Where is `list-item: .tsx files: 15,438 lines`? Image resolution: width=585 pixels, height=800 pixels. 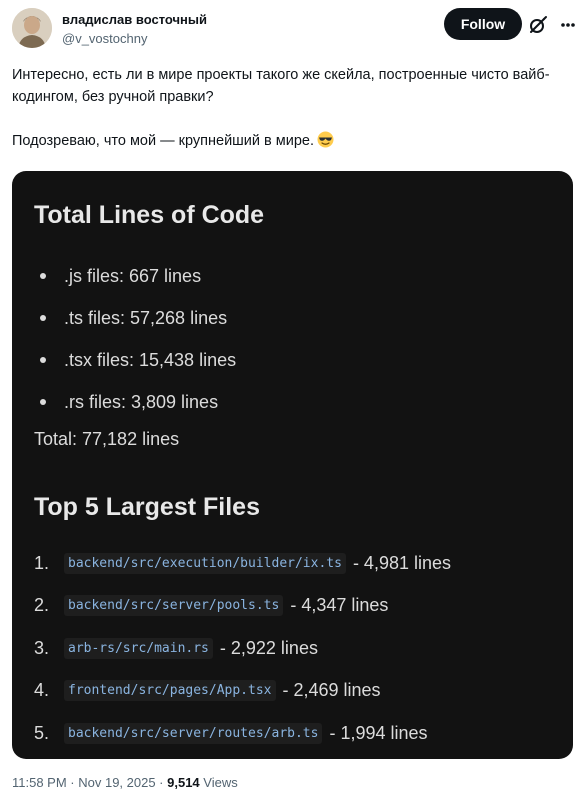
list-item: .tsx files: 15,438 lines is located at coordinates (133, 360).